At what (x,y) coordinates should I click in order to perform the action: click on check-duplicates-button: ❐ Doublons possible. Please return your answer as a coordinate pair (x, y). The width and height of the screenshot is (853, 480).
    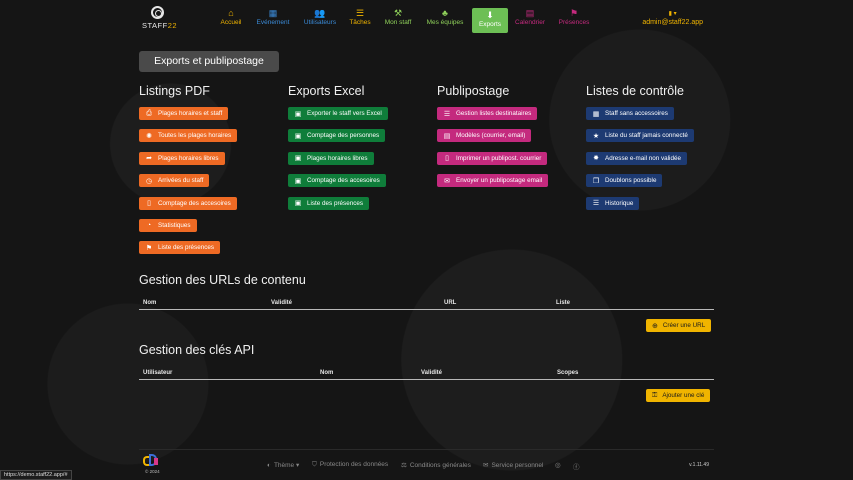
    Looking at the image, I should click on (624, 181).